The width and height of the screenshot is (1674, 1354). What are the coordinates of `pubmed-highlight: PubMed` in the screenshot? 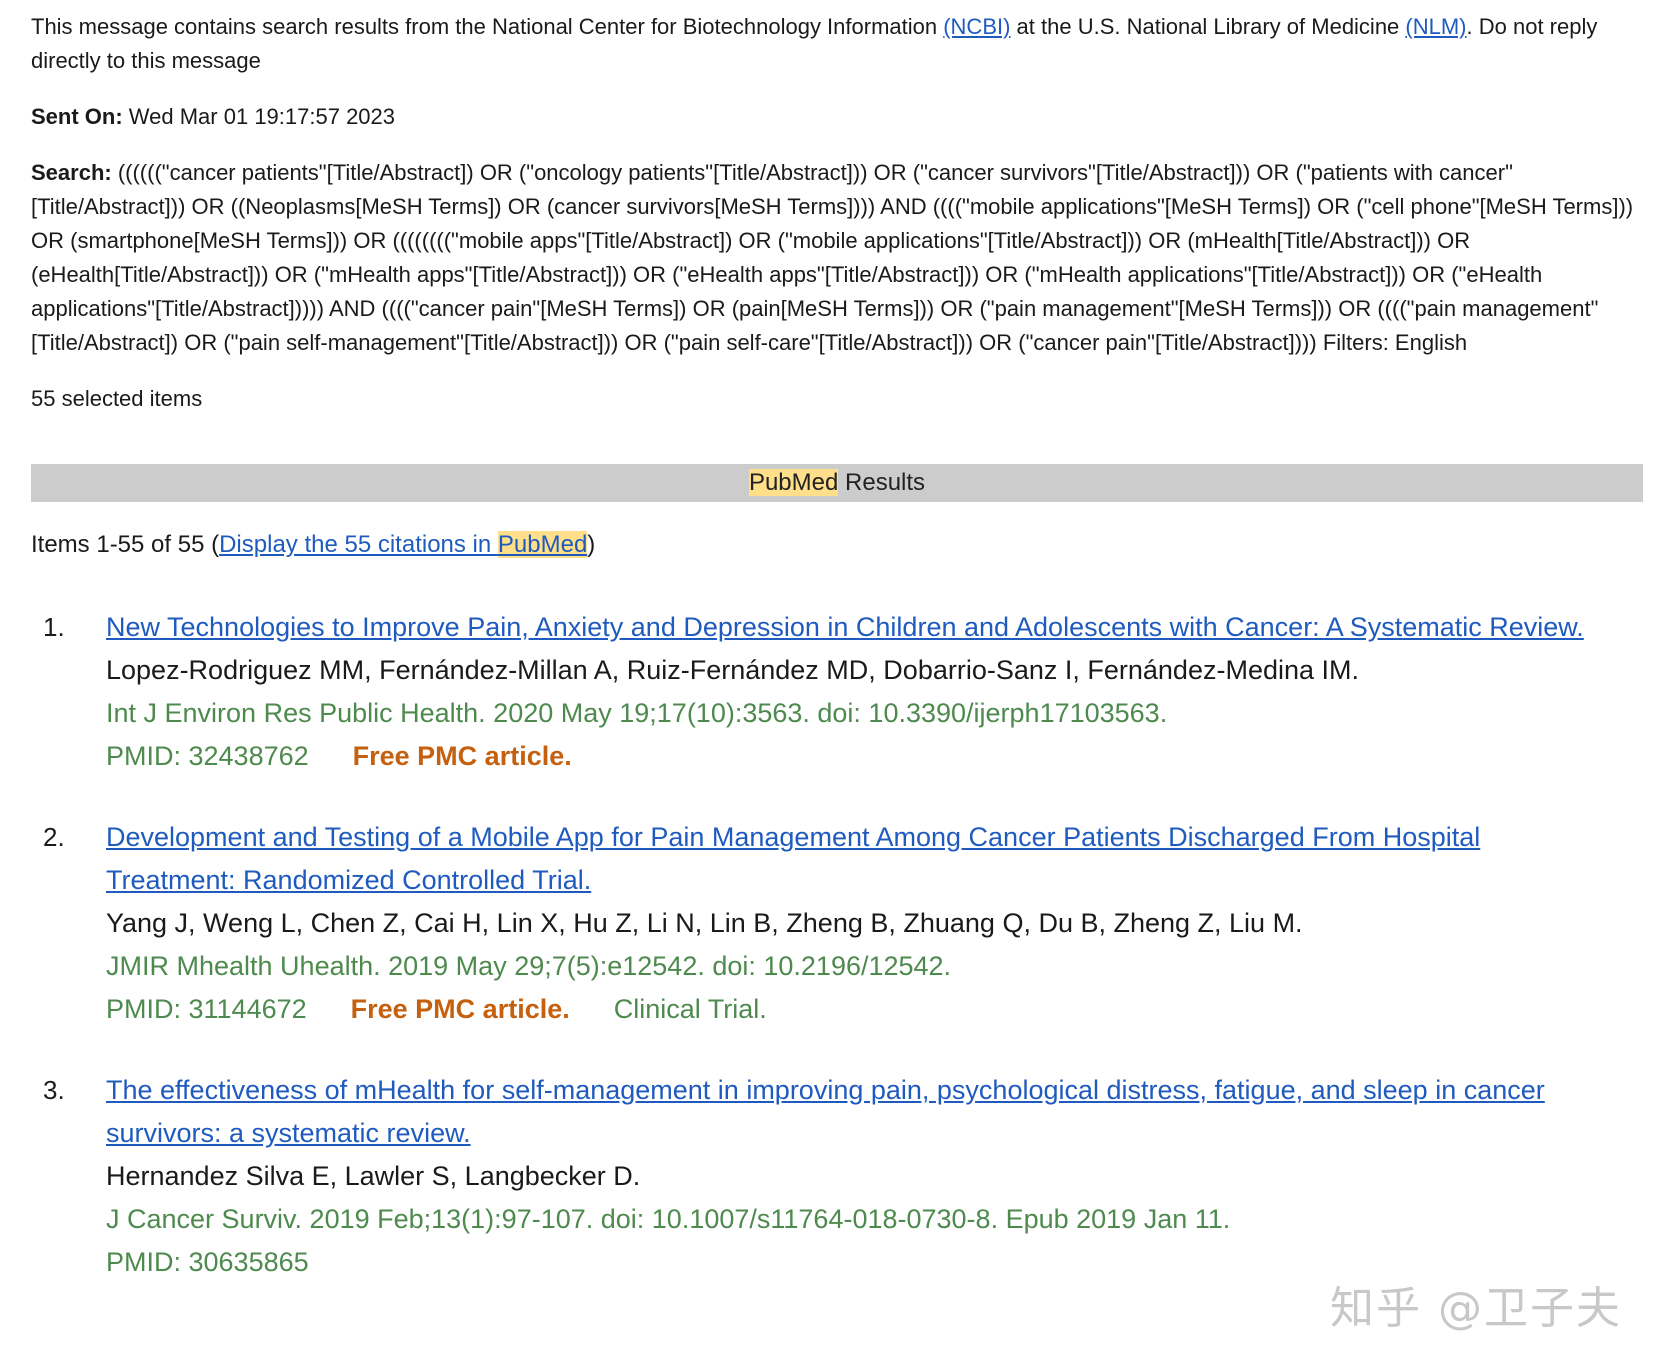 It's located at (793, 482).